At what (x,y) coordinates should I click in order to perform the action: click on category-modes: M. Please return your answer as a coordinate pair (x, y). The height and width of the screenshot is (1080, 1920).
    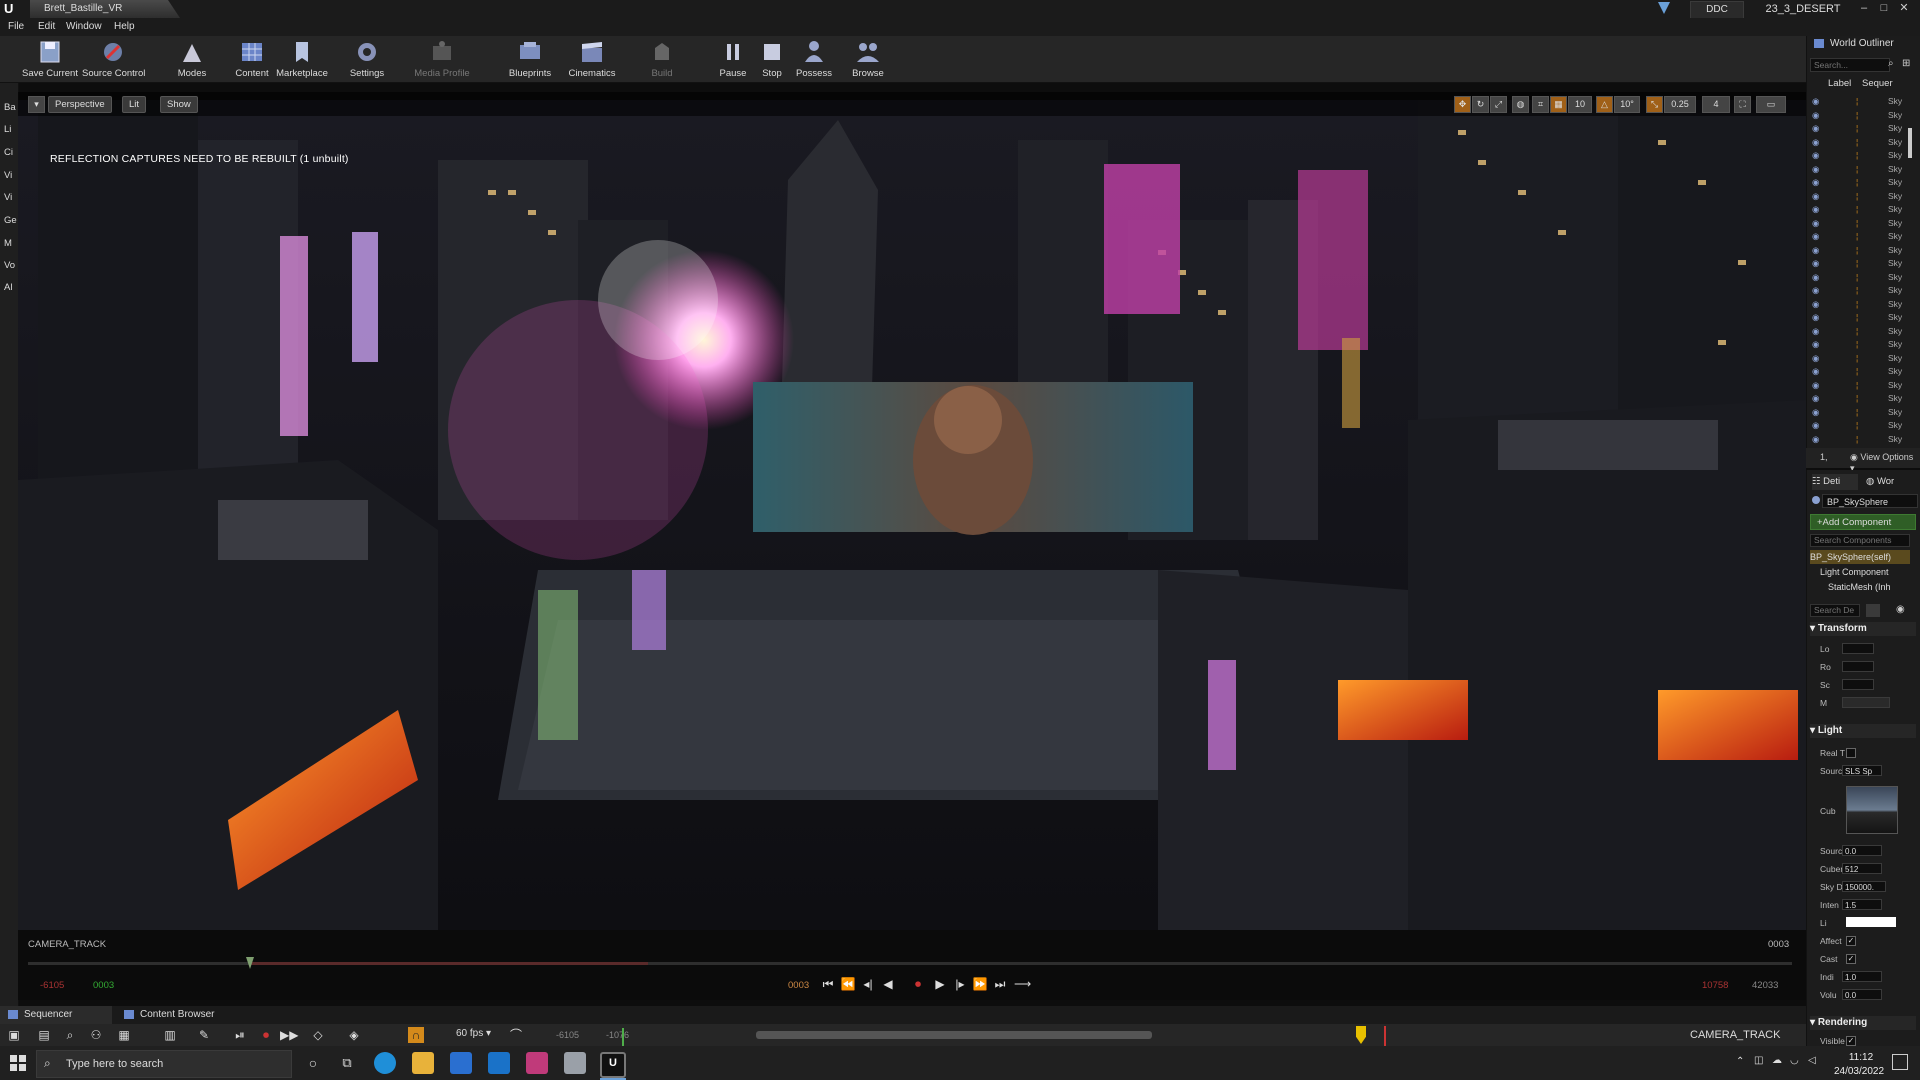
    Looking at the image, I should click on (11, 243).